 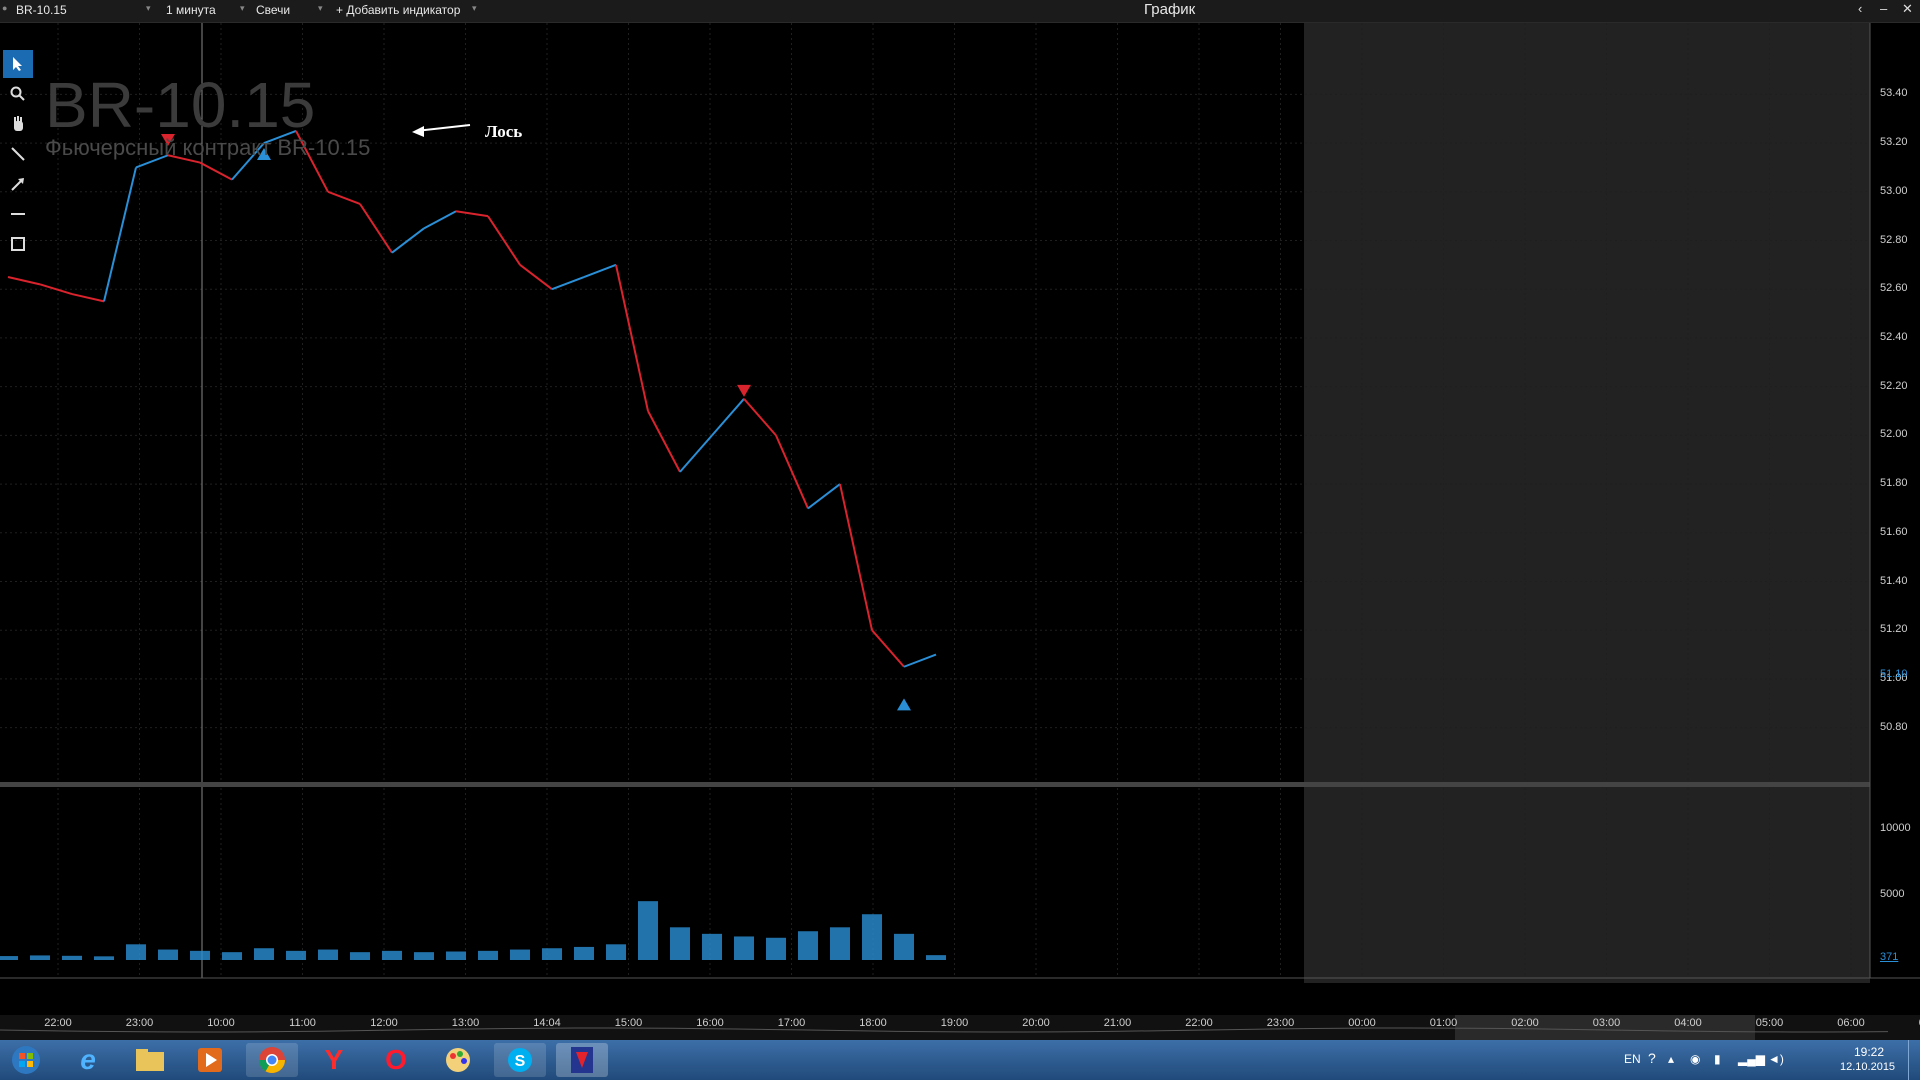 What do you see at coordinates (547, 1023) in the screenshot?
I see `time-tick-label: 14:04` at bounding box center [547, 1023].